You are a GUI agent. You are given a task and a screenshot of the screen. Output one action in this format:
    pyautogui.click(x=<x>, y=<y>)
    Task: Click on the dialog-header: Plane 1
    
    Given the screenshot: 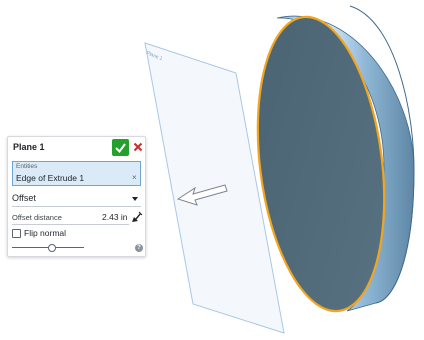 What is the action you would take?
    pyautogui.click(x=76, y=148)
    